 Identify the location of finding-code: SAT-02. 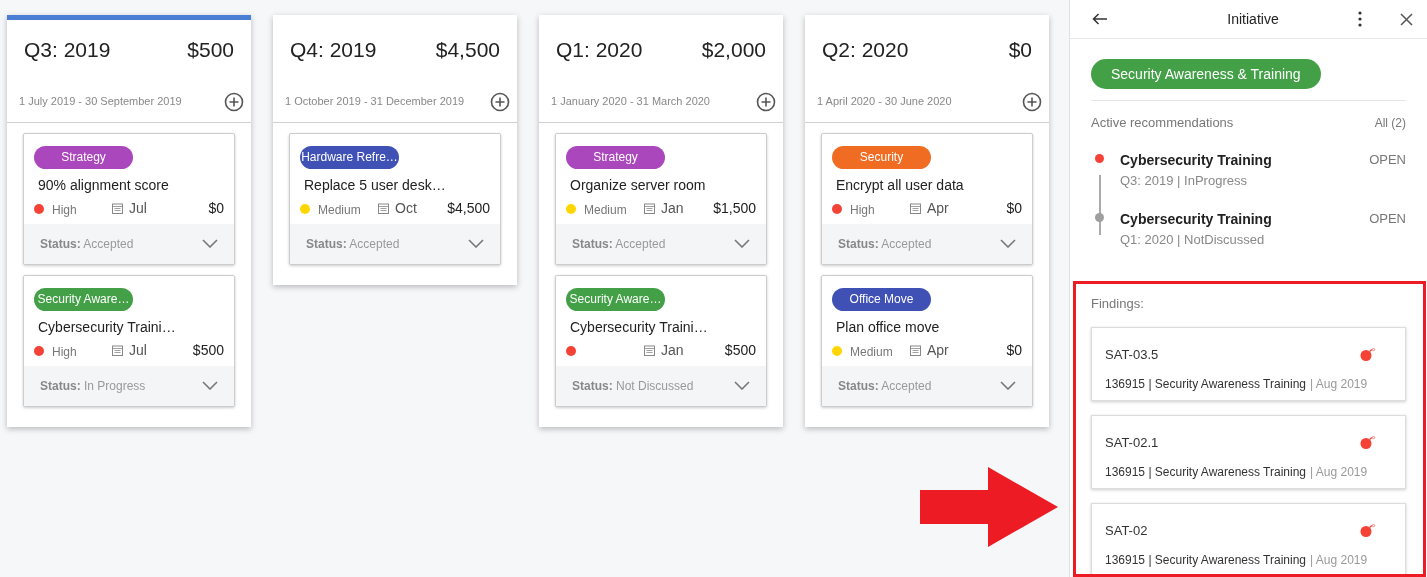
(1126, 531).